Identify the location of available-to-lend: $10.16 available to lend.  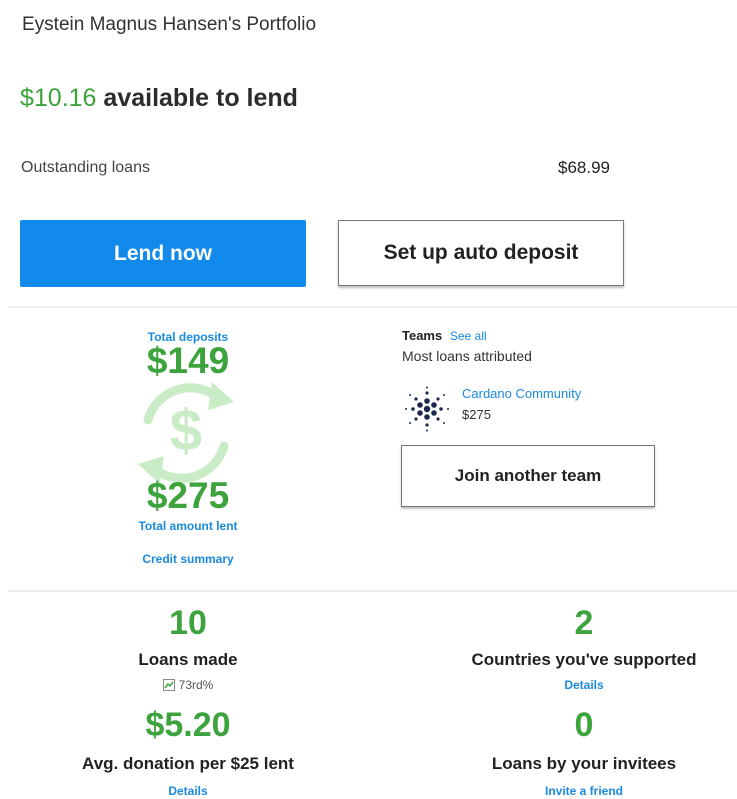
(159, 98).